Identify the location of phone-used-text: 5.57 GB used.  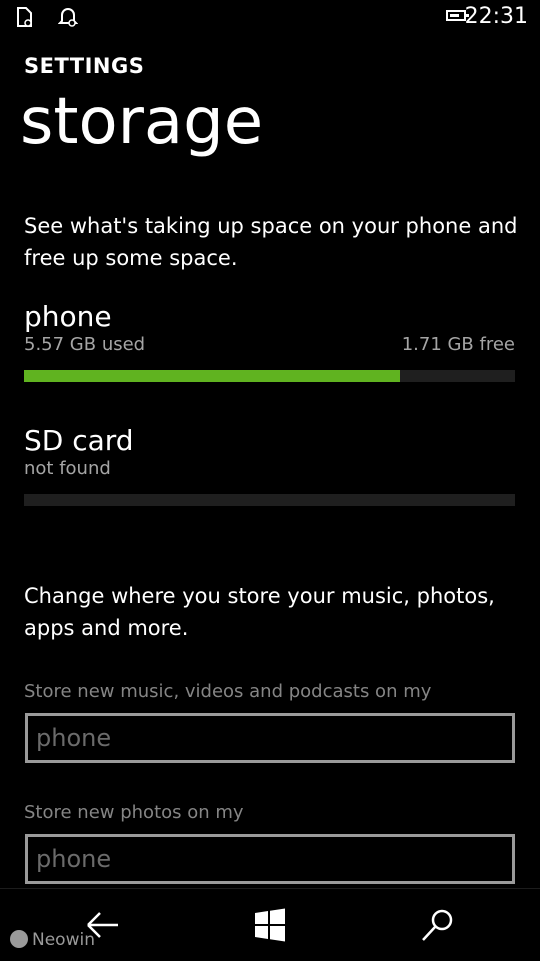
(85, 344).